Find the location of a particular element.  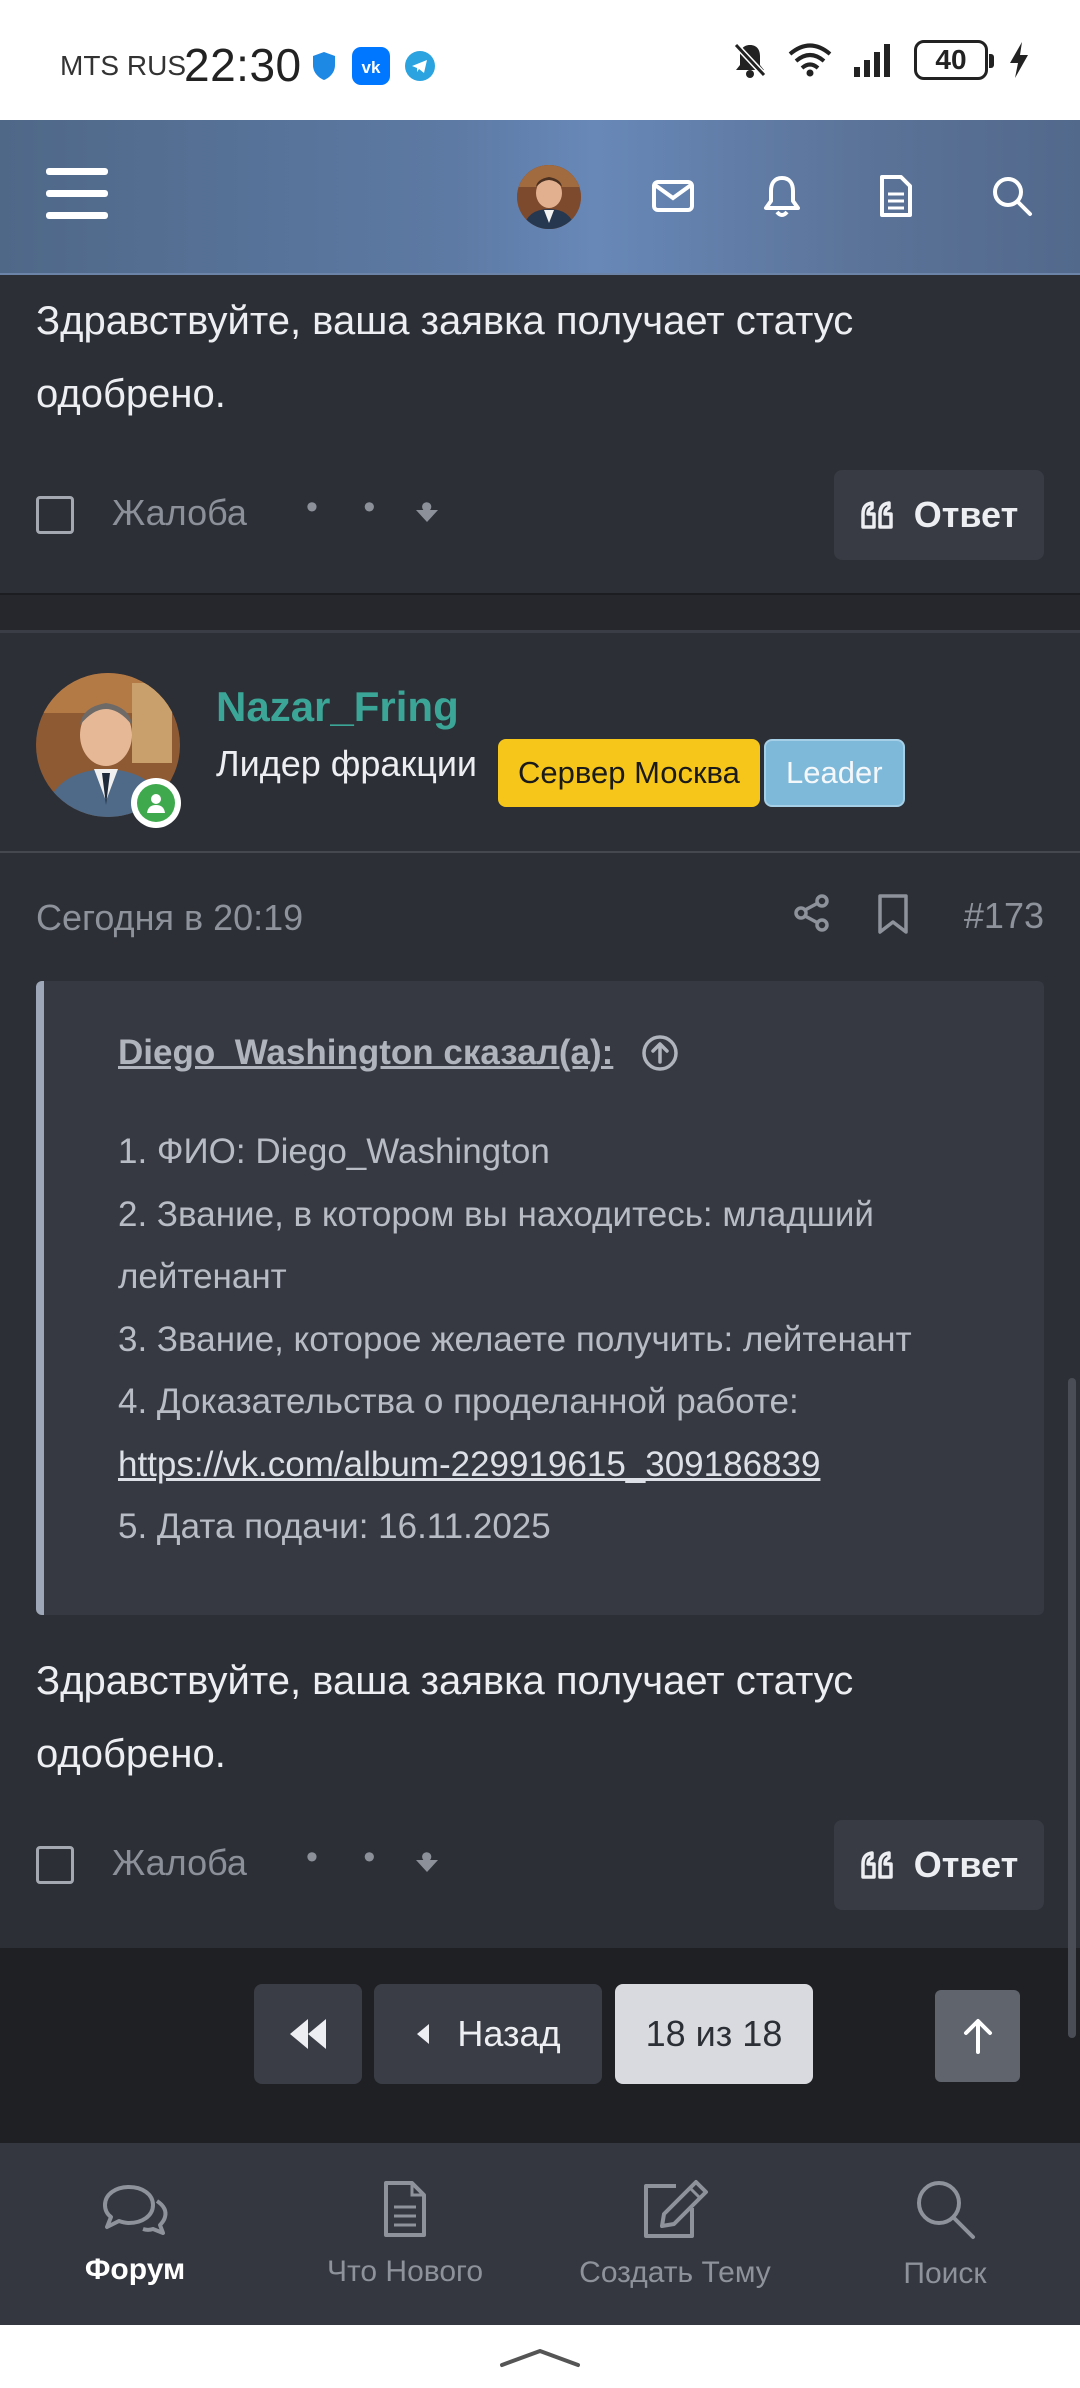

nav-create-thread: Создать Тему is located at coordinates (675, 2234).